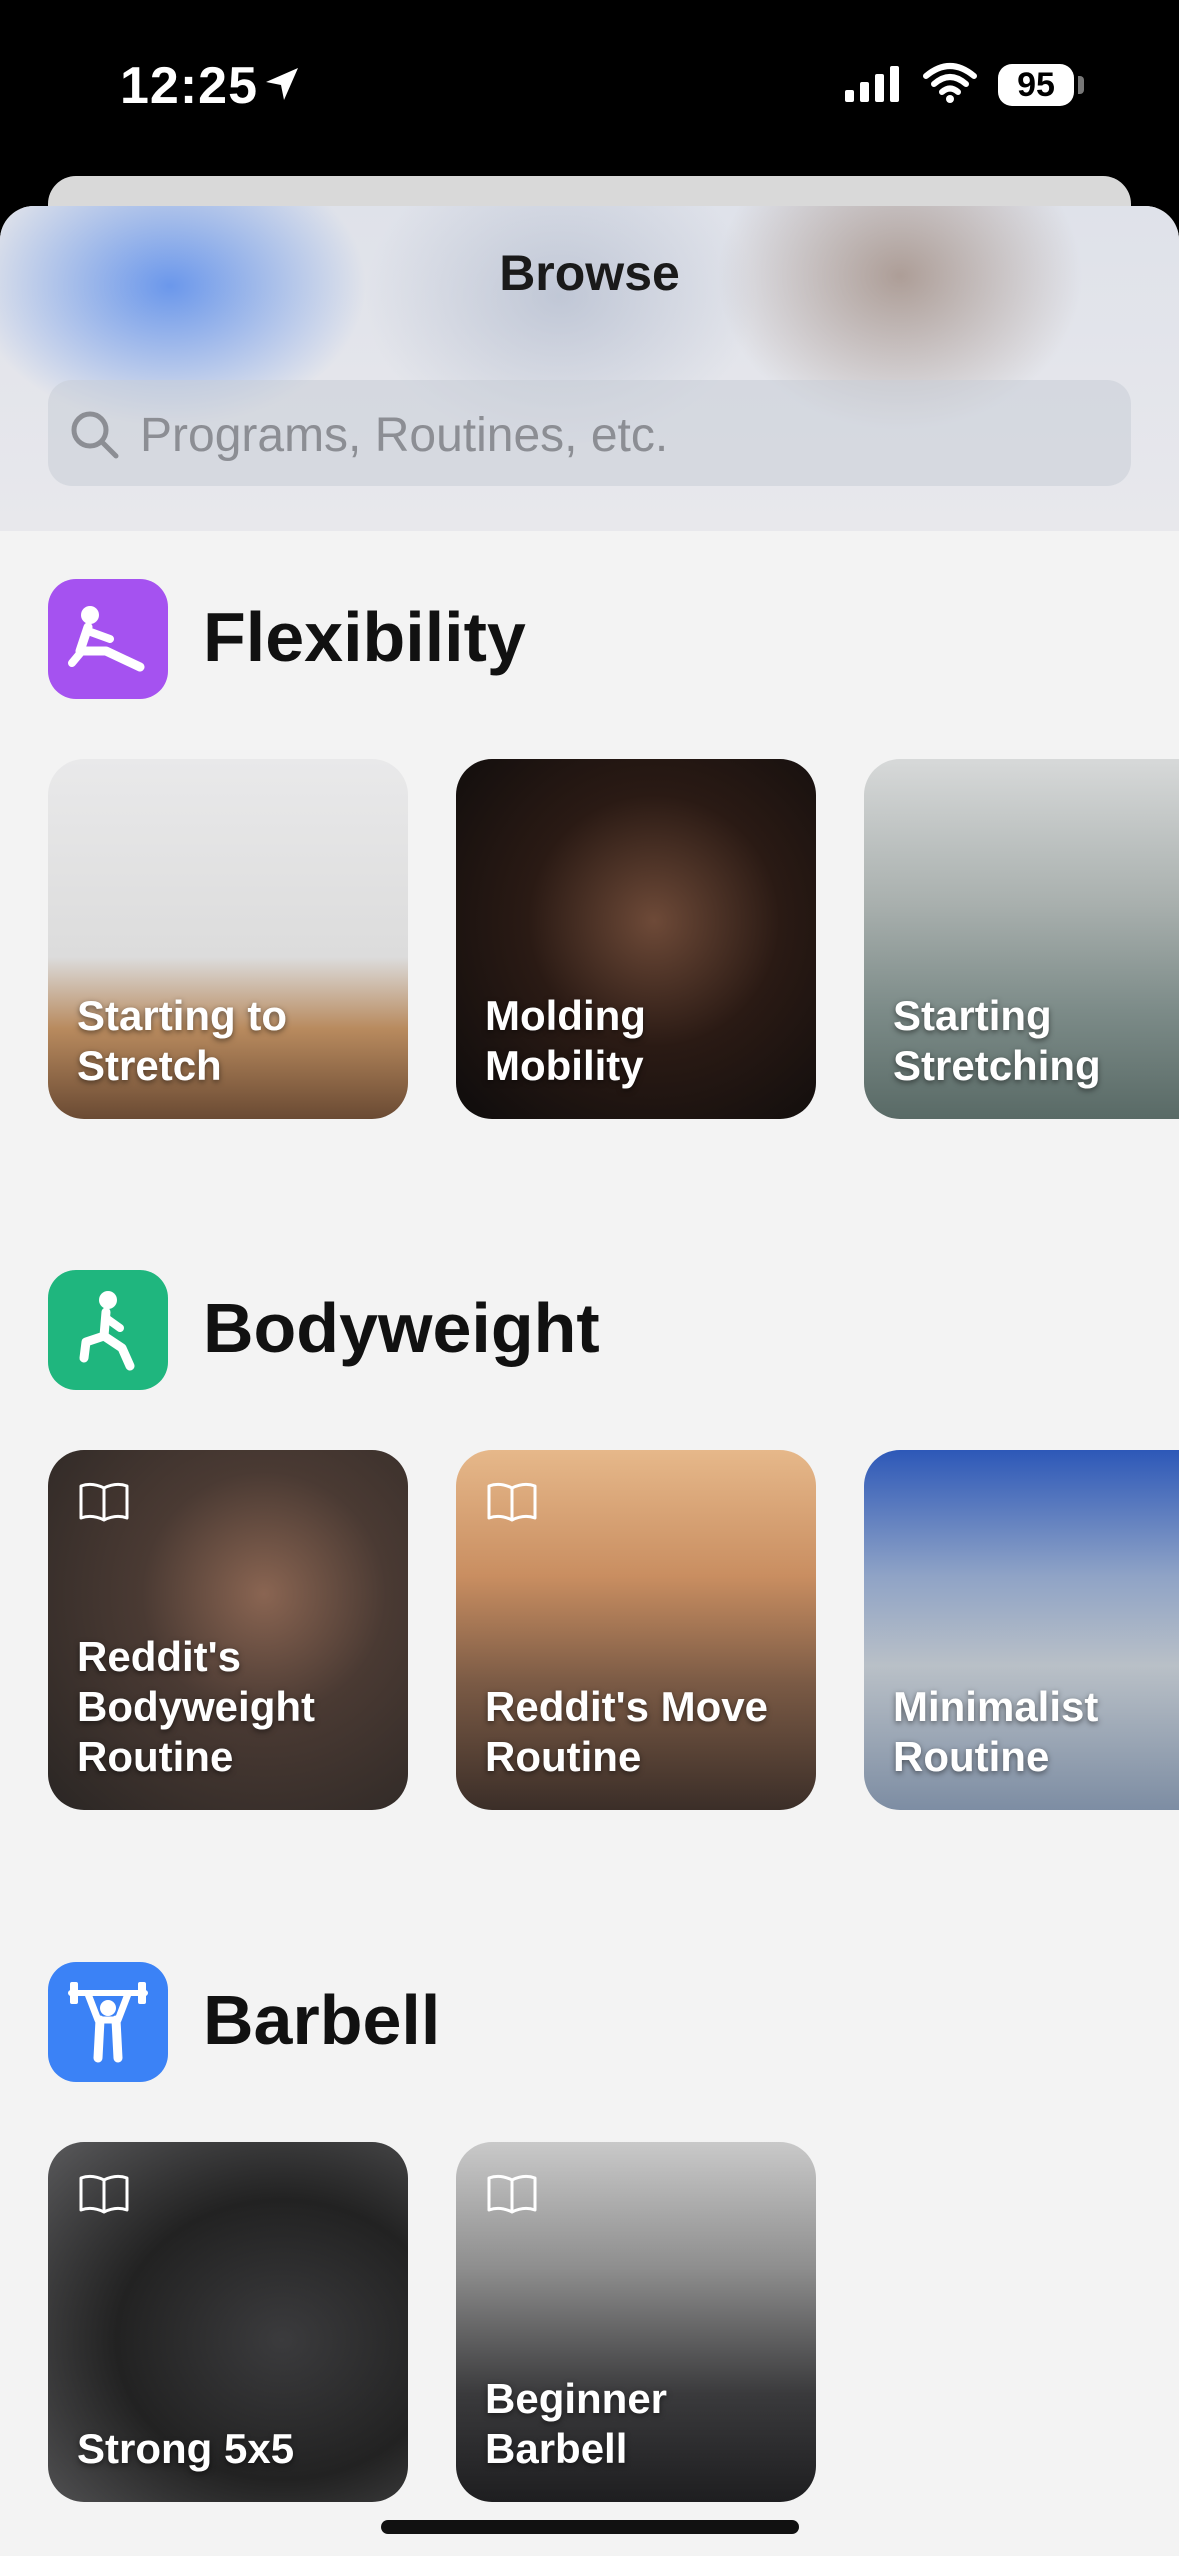 This screenshot has width=1179, height=2556. I want to click on card-title: Molding Mobility, so click(565, 1040).